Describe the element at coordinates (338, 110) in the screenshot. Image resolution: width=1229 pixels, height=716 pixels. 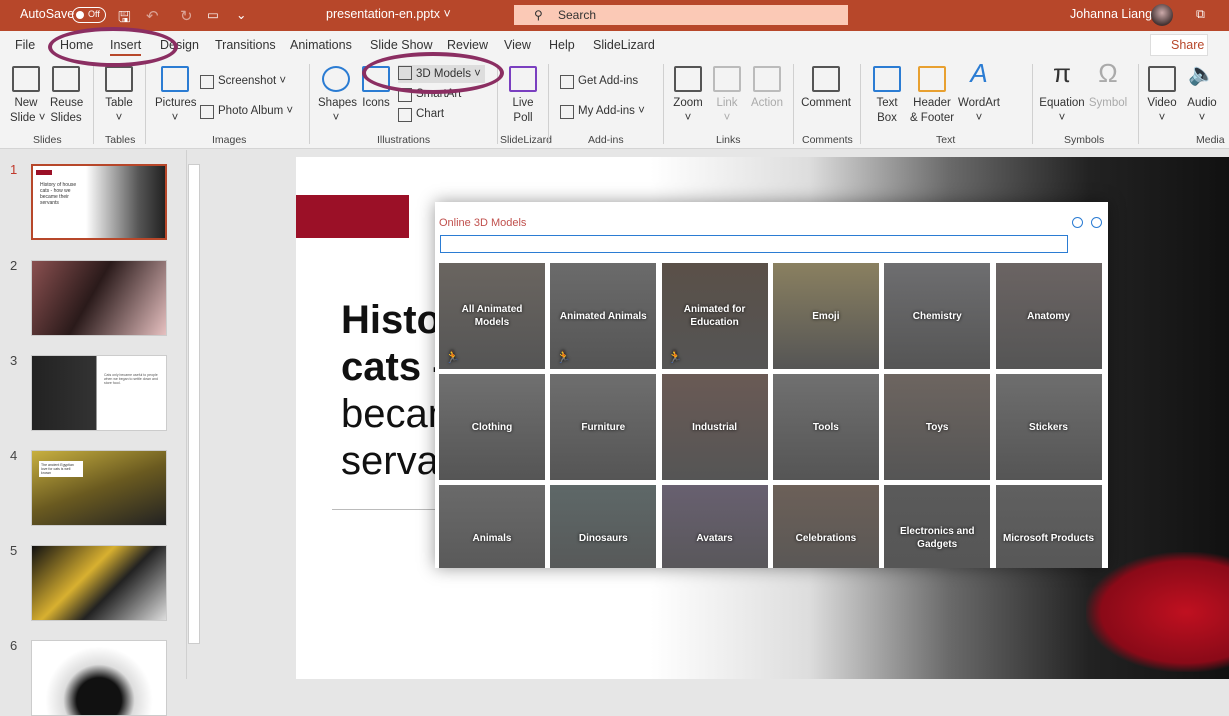
I see `label: Shapes ˅` at that location.